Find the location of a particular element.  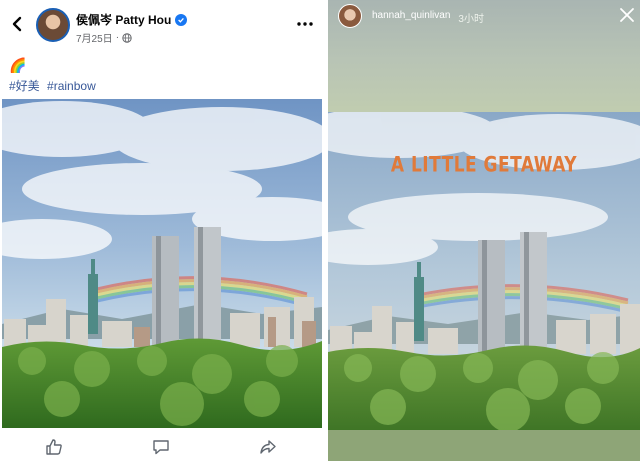

like-button is located at coordinates (54, 447).